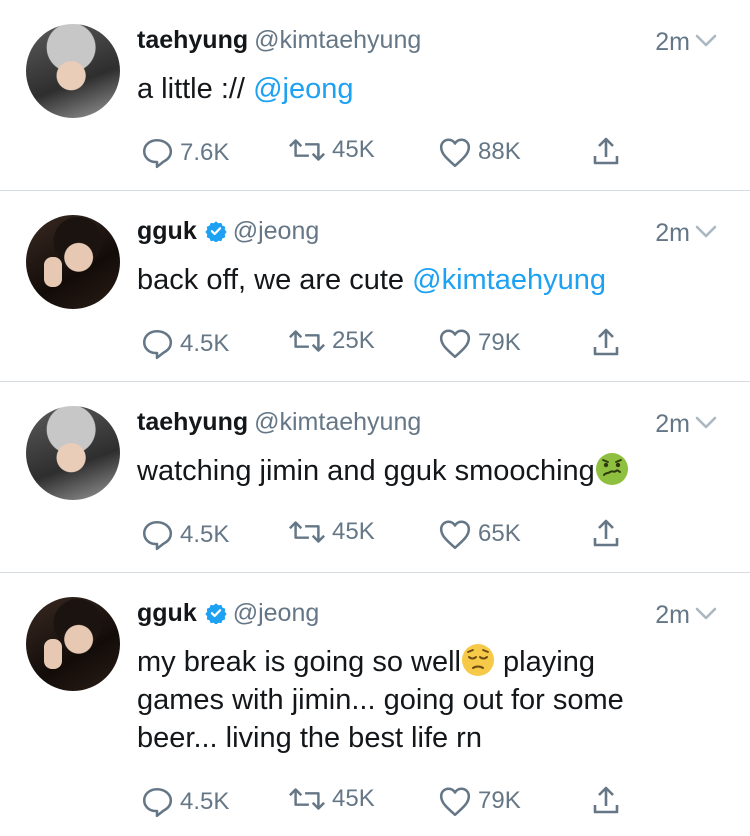  Describe the element at coordinates (427, 89) in the screenshot. I see `tweet-text: a little :// @jeong` at that location.